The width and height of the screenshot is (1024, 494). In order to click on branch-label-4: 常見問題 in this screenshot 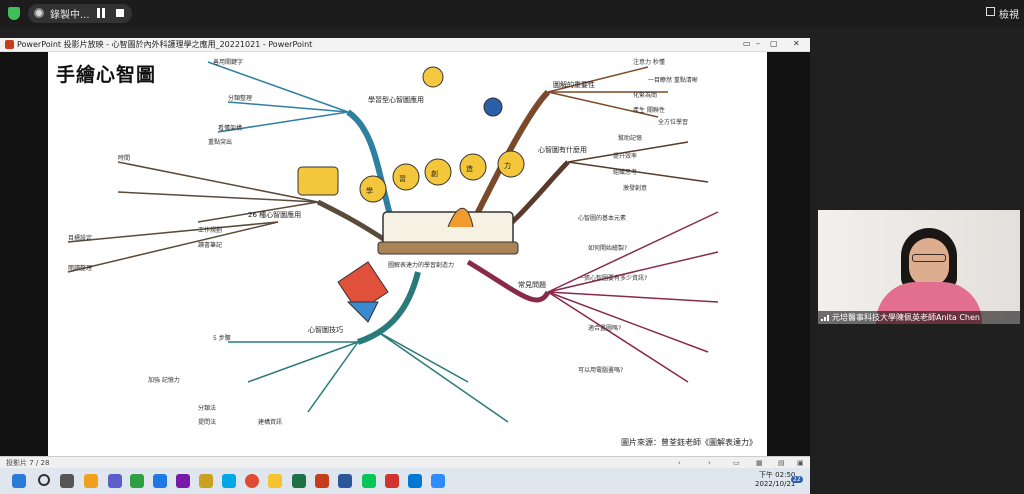, I will do `click(532, 284)`.